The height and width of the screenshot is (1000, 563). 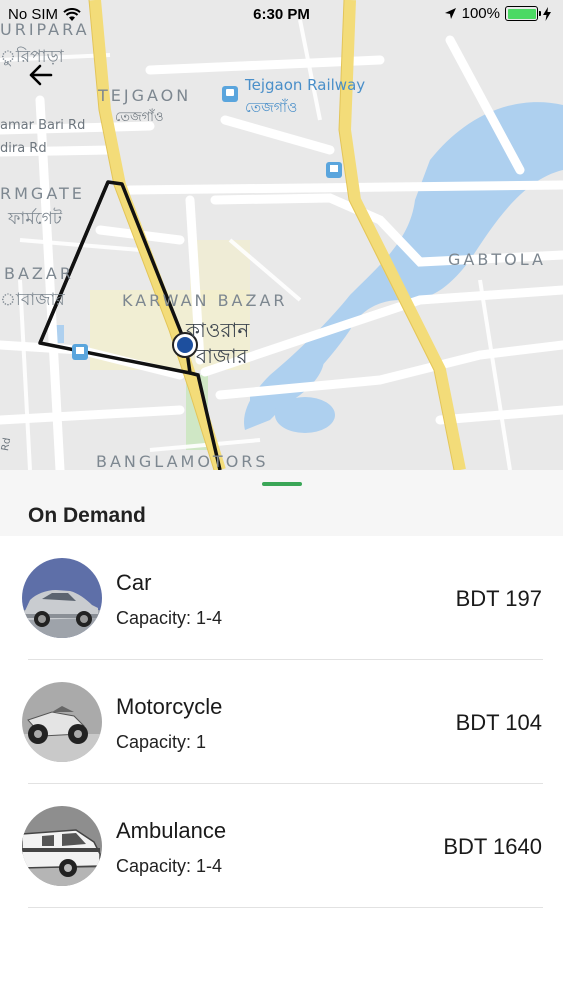 I want to click on vehicle-price: BDT 197, so click(x=498, y=598).